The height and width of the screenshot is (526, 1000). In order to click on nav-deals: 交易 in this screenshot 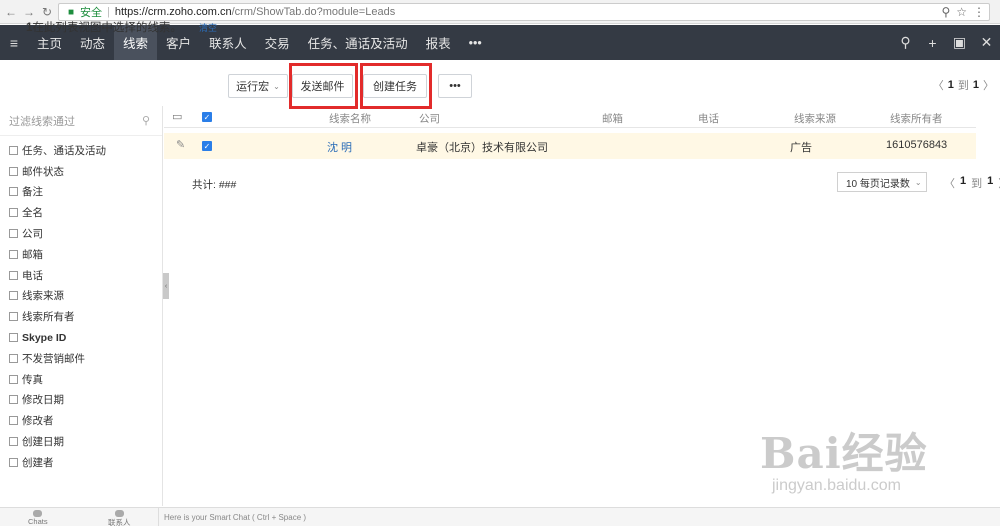, I will do `click(277, 42)`.